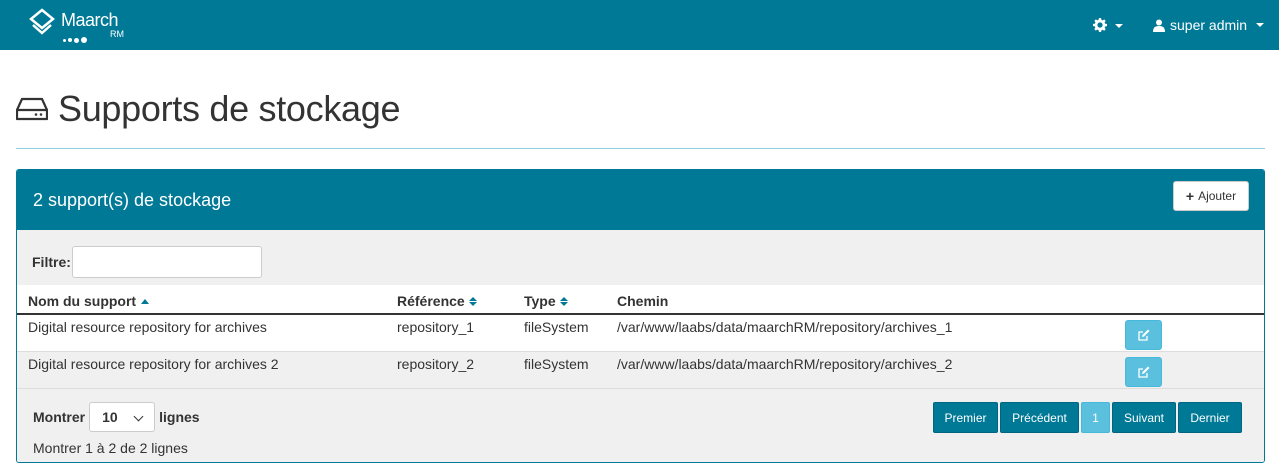 This screenshot has height=474, width=1279. I want to click on plus-icon: +, so click(1190, 196).